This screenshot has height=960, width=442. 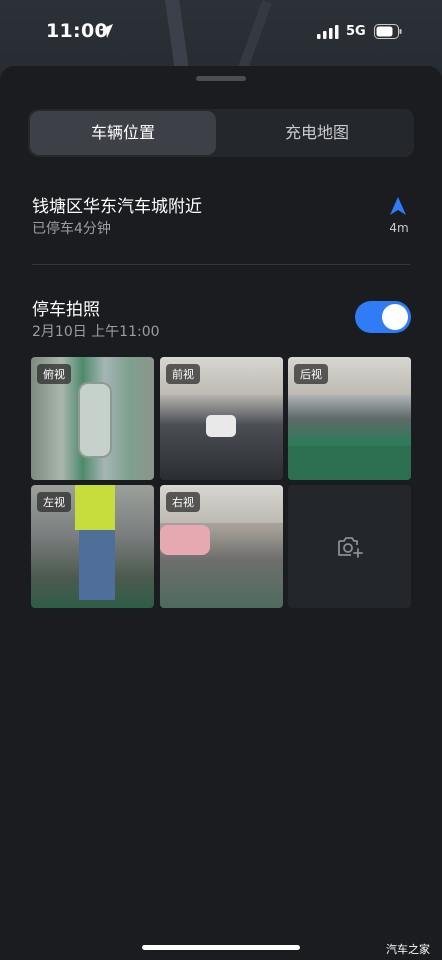 I want to click on navigation-arrow-icon, so click(x=398, y=206).